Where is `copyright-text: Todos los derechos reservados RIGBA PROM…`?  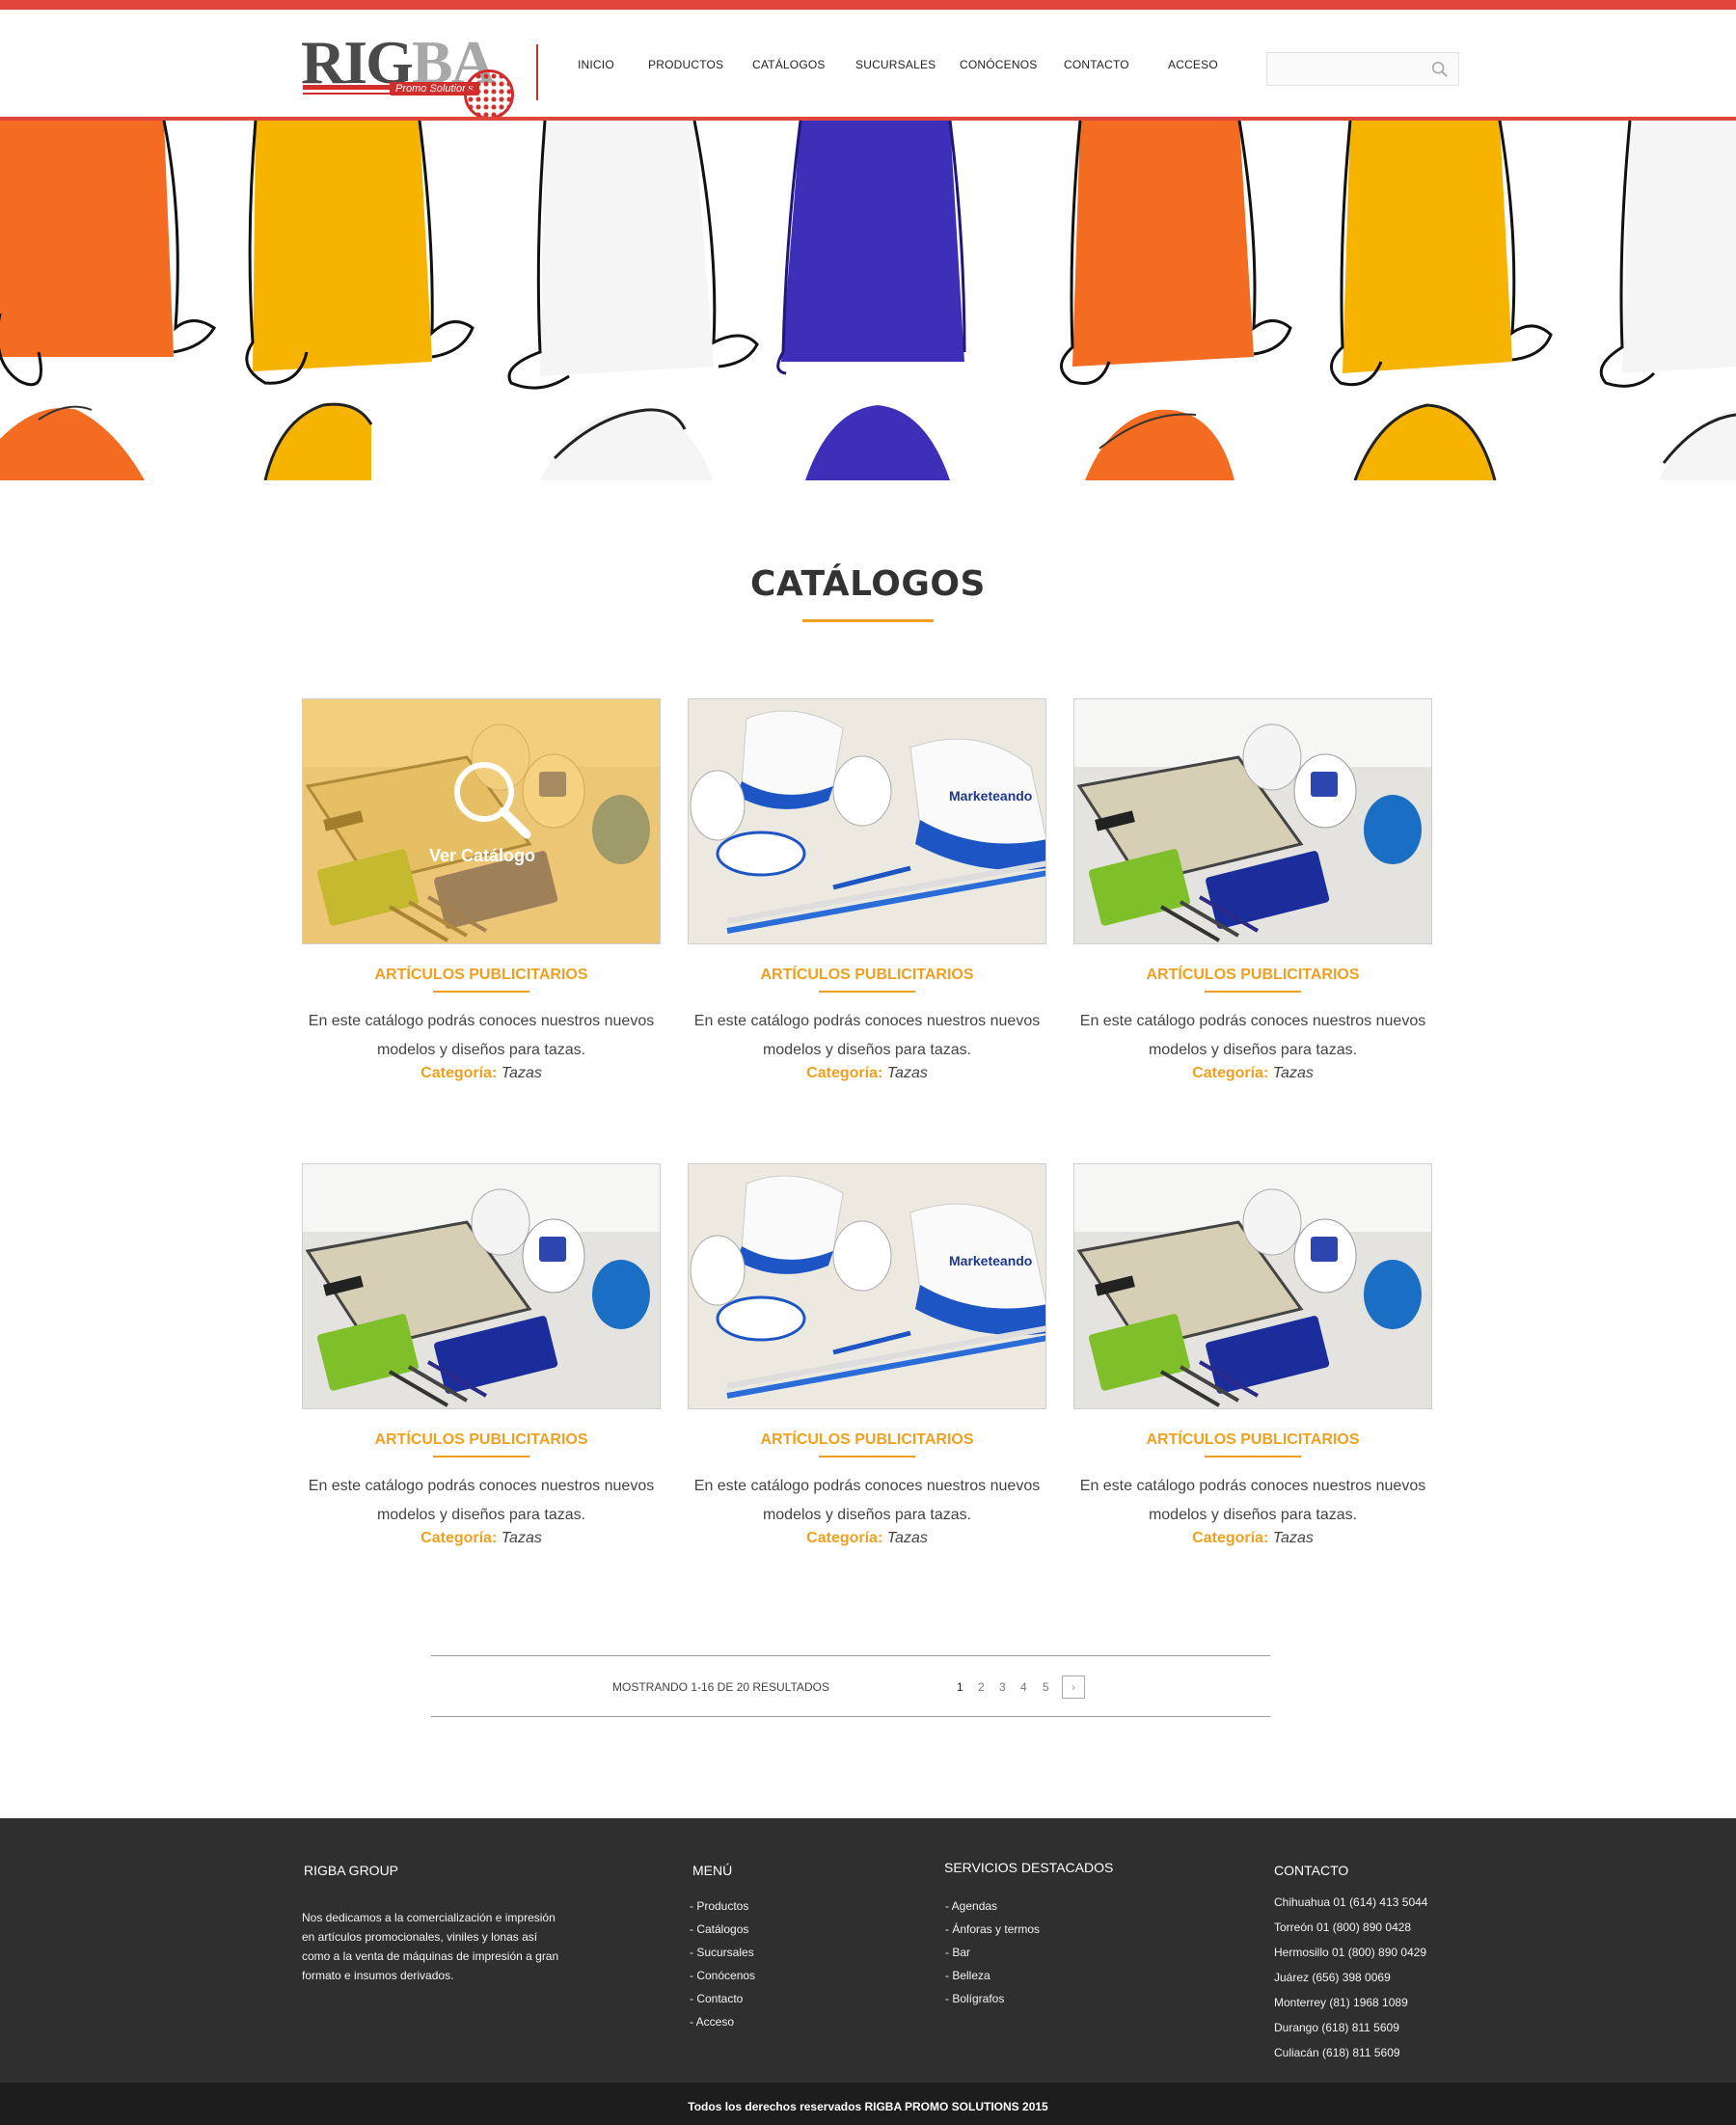 copyright-text: Todos los derechos reservados RIGBA PROM… is located at coordinates (868, 2106).